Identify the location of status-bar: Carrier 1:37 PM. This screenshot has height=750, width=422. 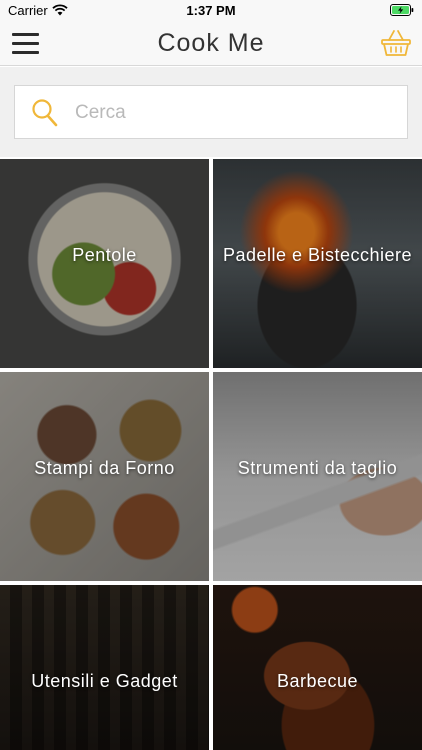
(211, 11).